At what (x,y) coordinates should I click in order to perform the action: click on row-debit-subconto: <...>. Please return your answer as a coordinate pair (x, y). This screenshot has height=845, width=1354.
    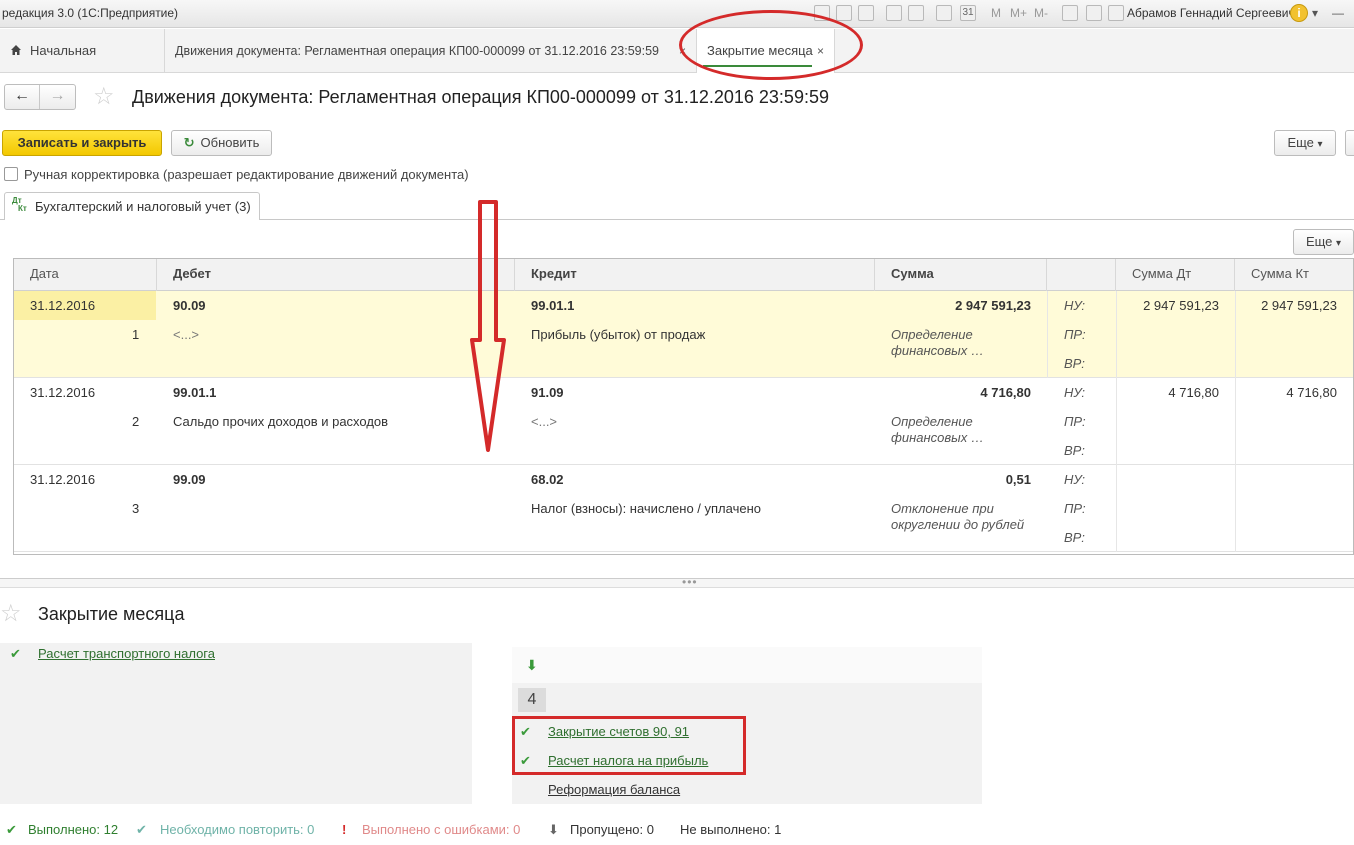
    Looking at the image, I should click on (186, 334).